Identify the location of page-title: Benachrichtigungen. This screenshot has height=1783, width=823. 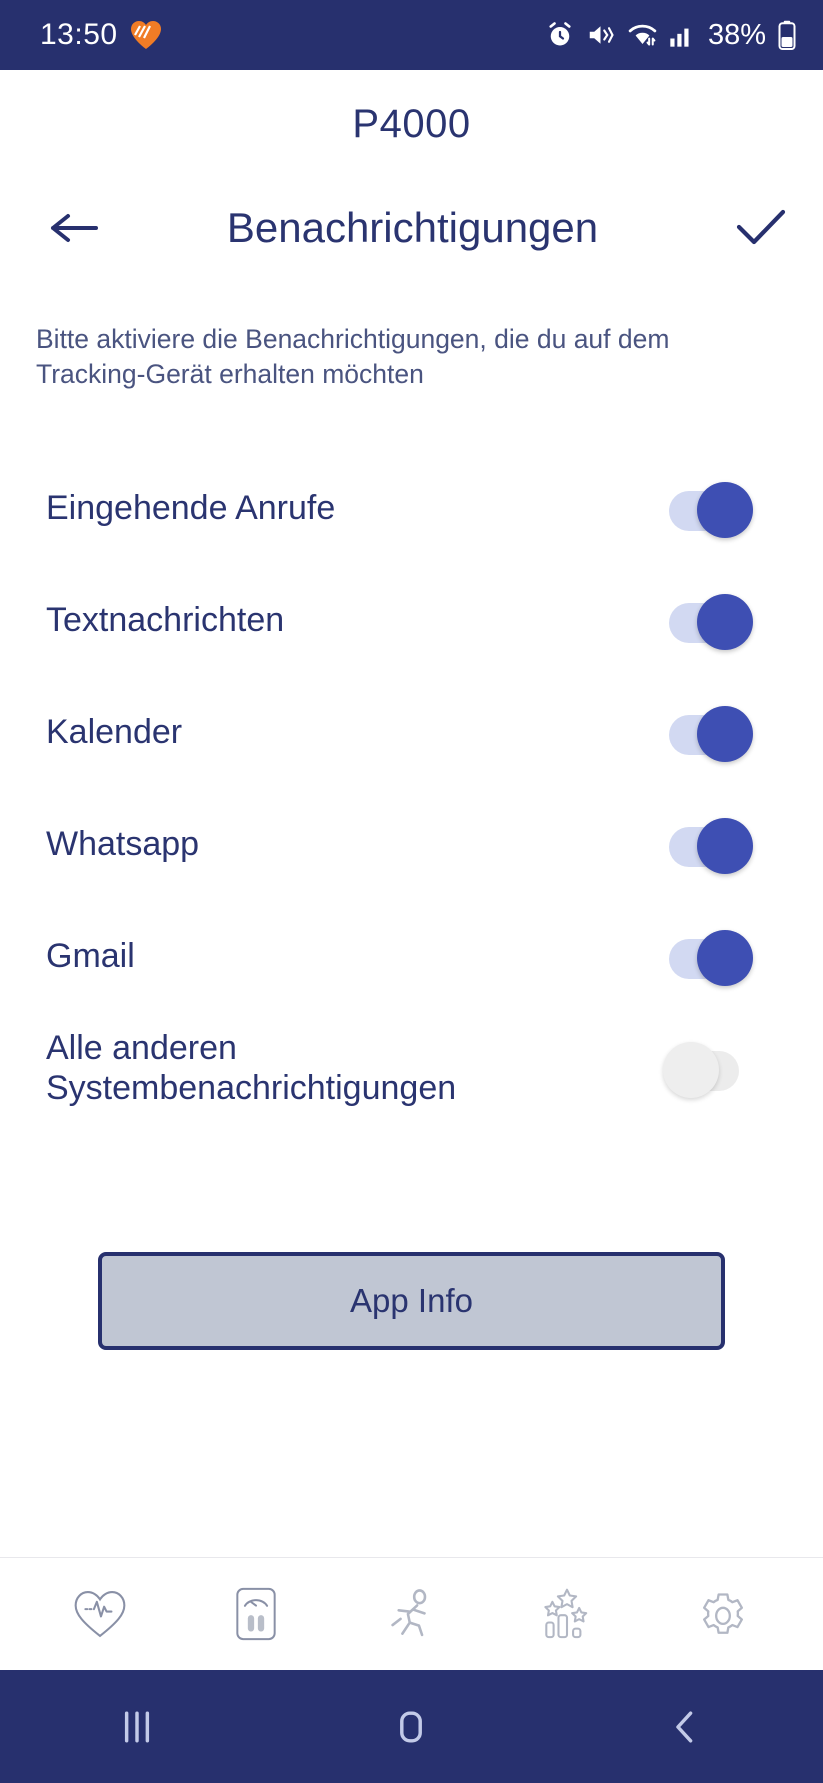
(412, 227).